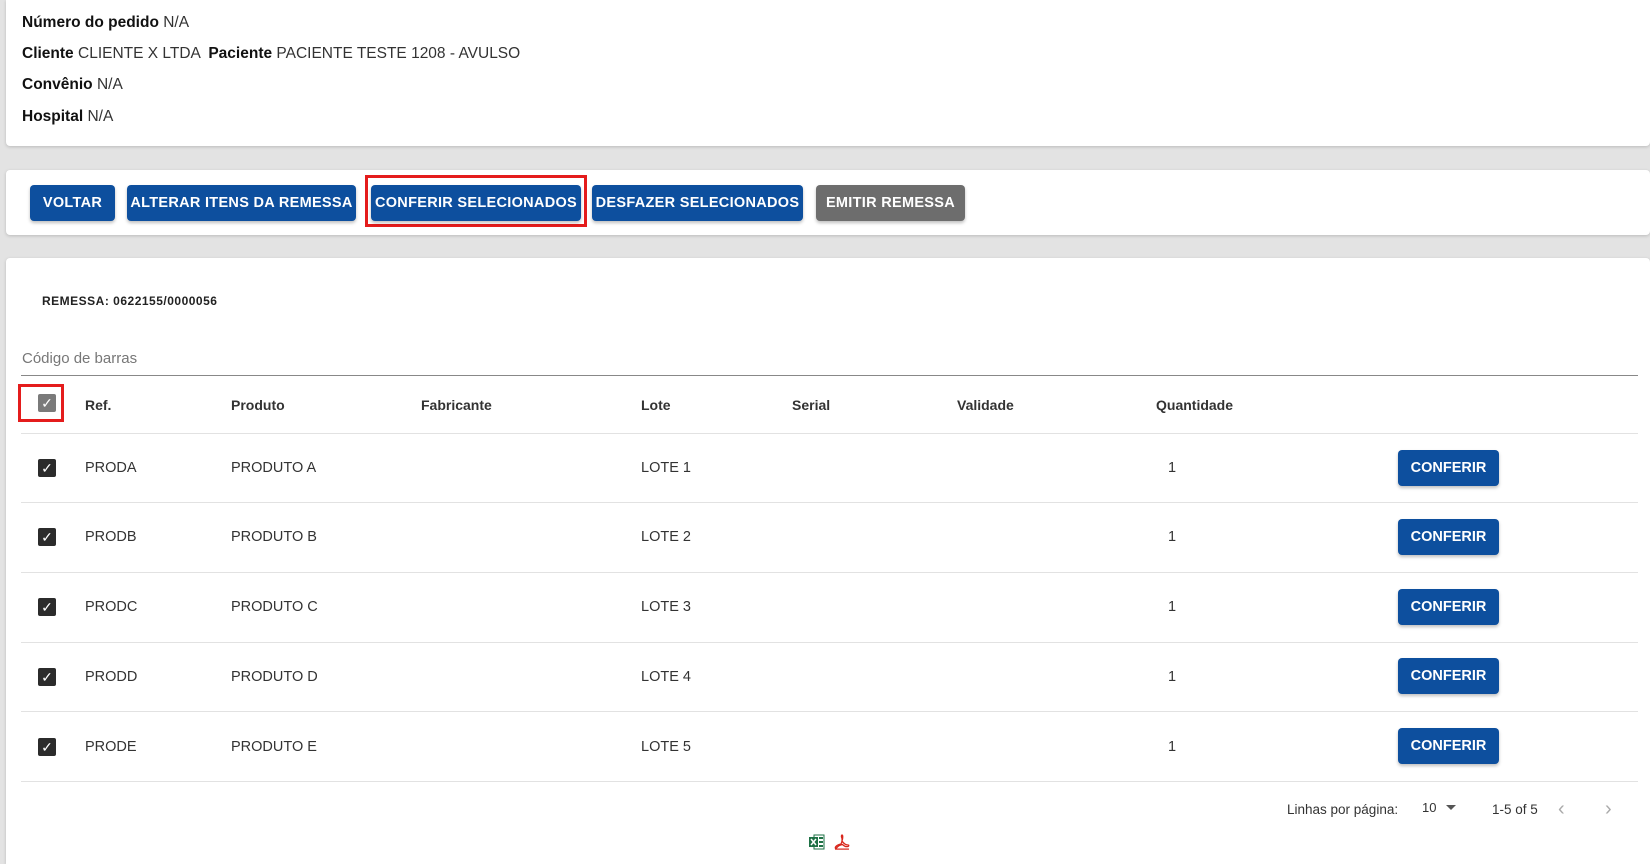 The width and height of the screenshot is (1650, 864). What do you see at coordinates (1429, 807) in the screenshot?
I see `rows-per-page-value: 10` at bounding box center [1429, 807].